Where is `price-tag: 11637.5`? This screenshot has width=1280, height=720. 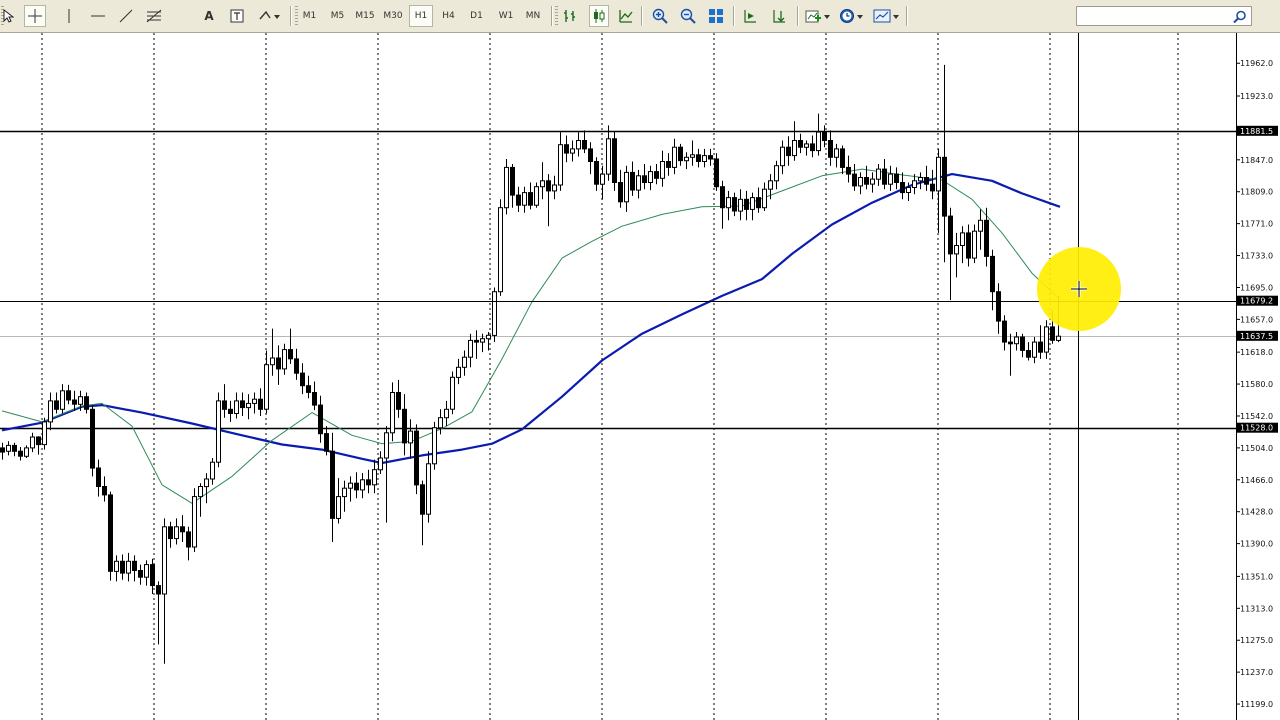
price-tag: 11637.5 is located at coordinates (1257, 335).